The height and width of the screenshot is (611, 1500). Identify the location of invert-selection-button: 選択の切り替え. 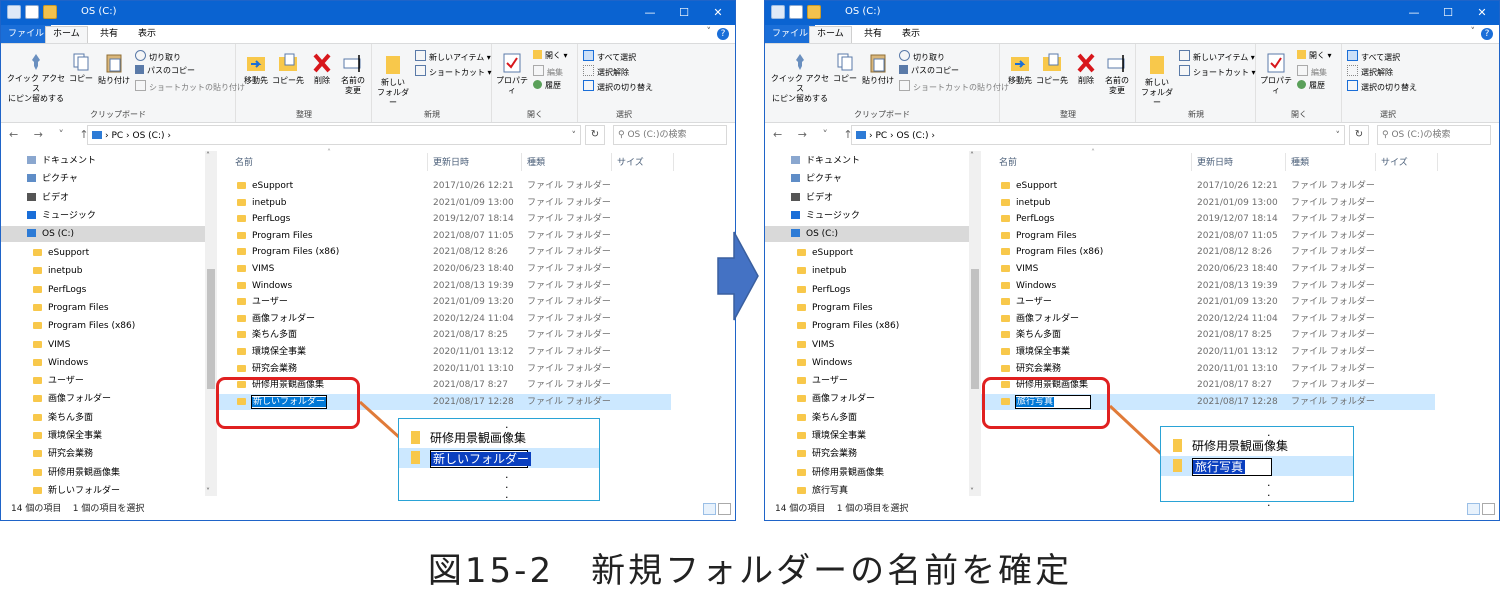
(618, 86).